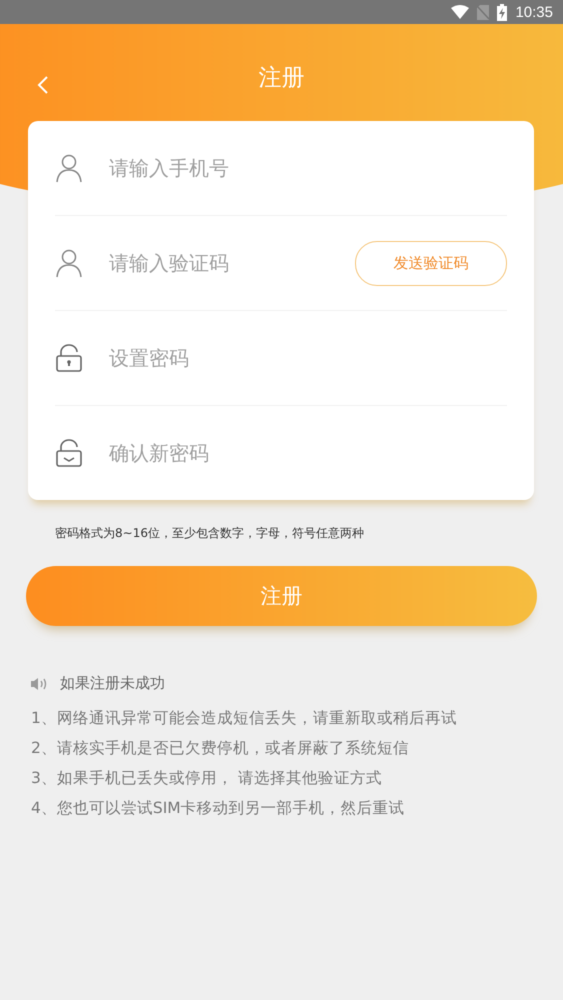 Image resolution: width=563 pixels, height=1000 pixels. I want to click on speaker-icon, so click(39, 683).